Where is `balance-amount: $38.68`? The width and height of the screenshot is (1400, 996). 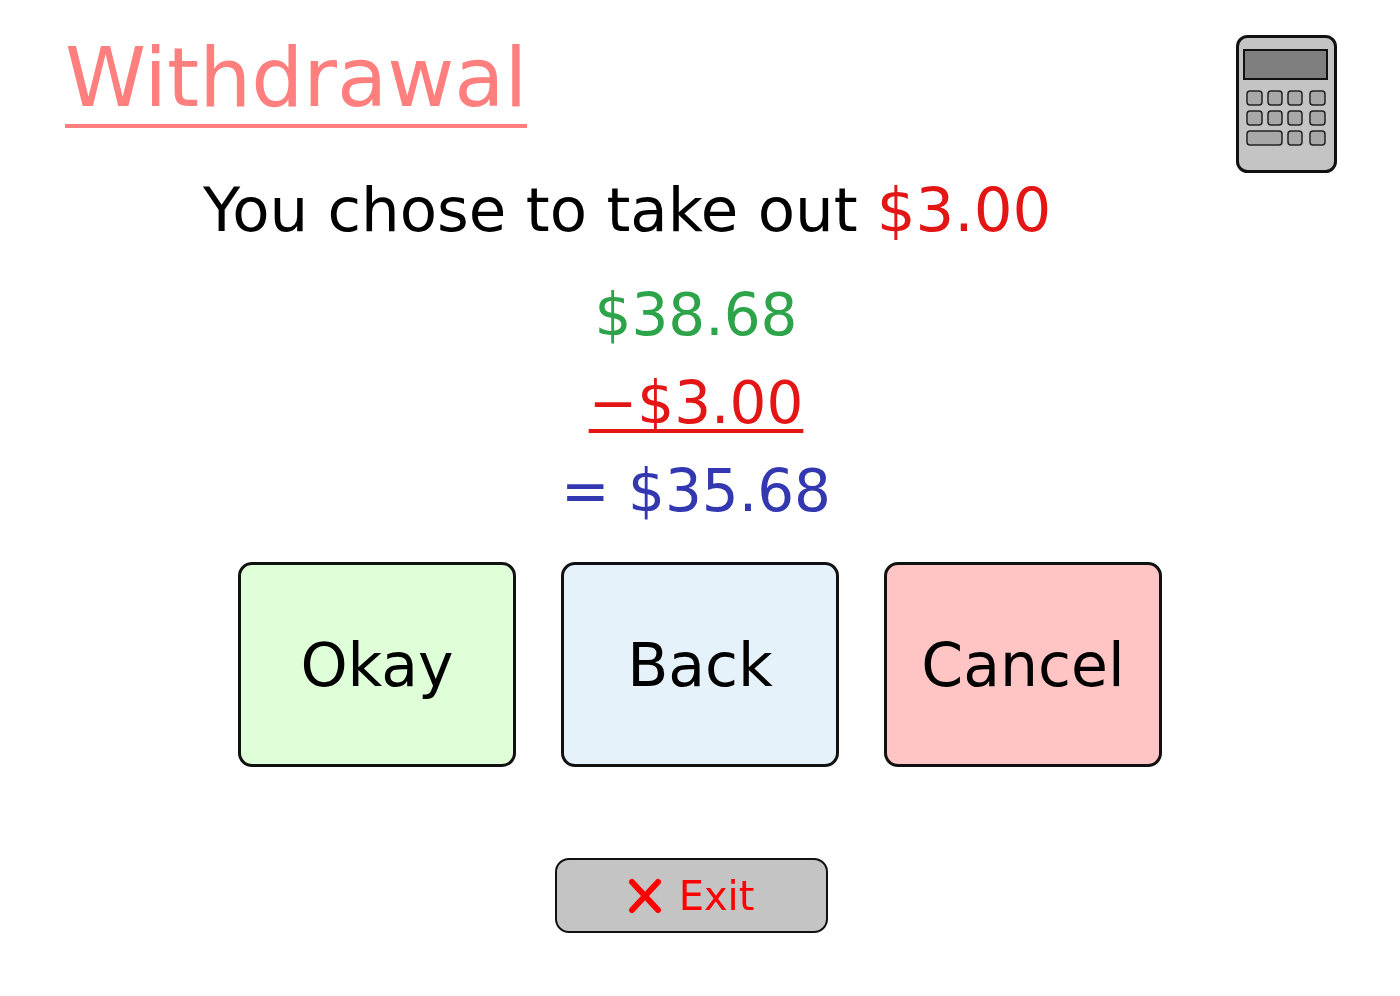
balance-amount: $38.68 is located at coordinates (696, 315).